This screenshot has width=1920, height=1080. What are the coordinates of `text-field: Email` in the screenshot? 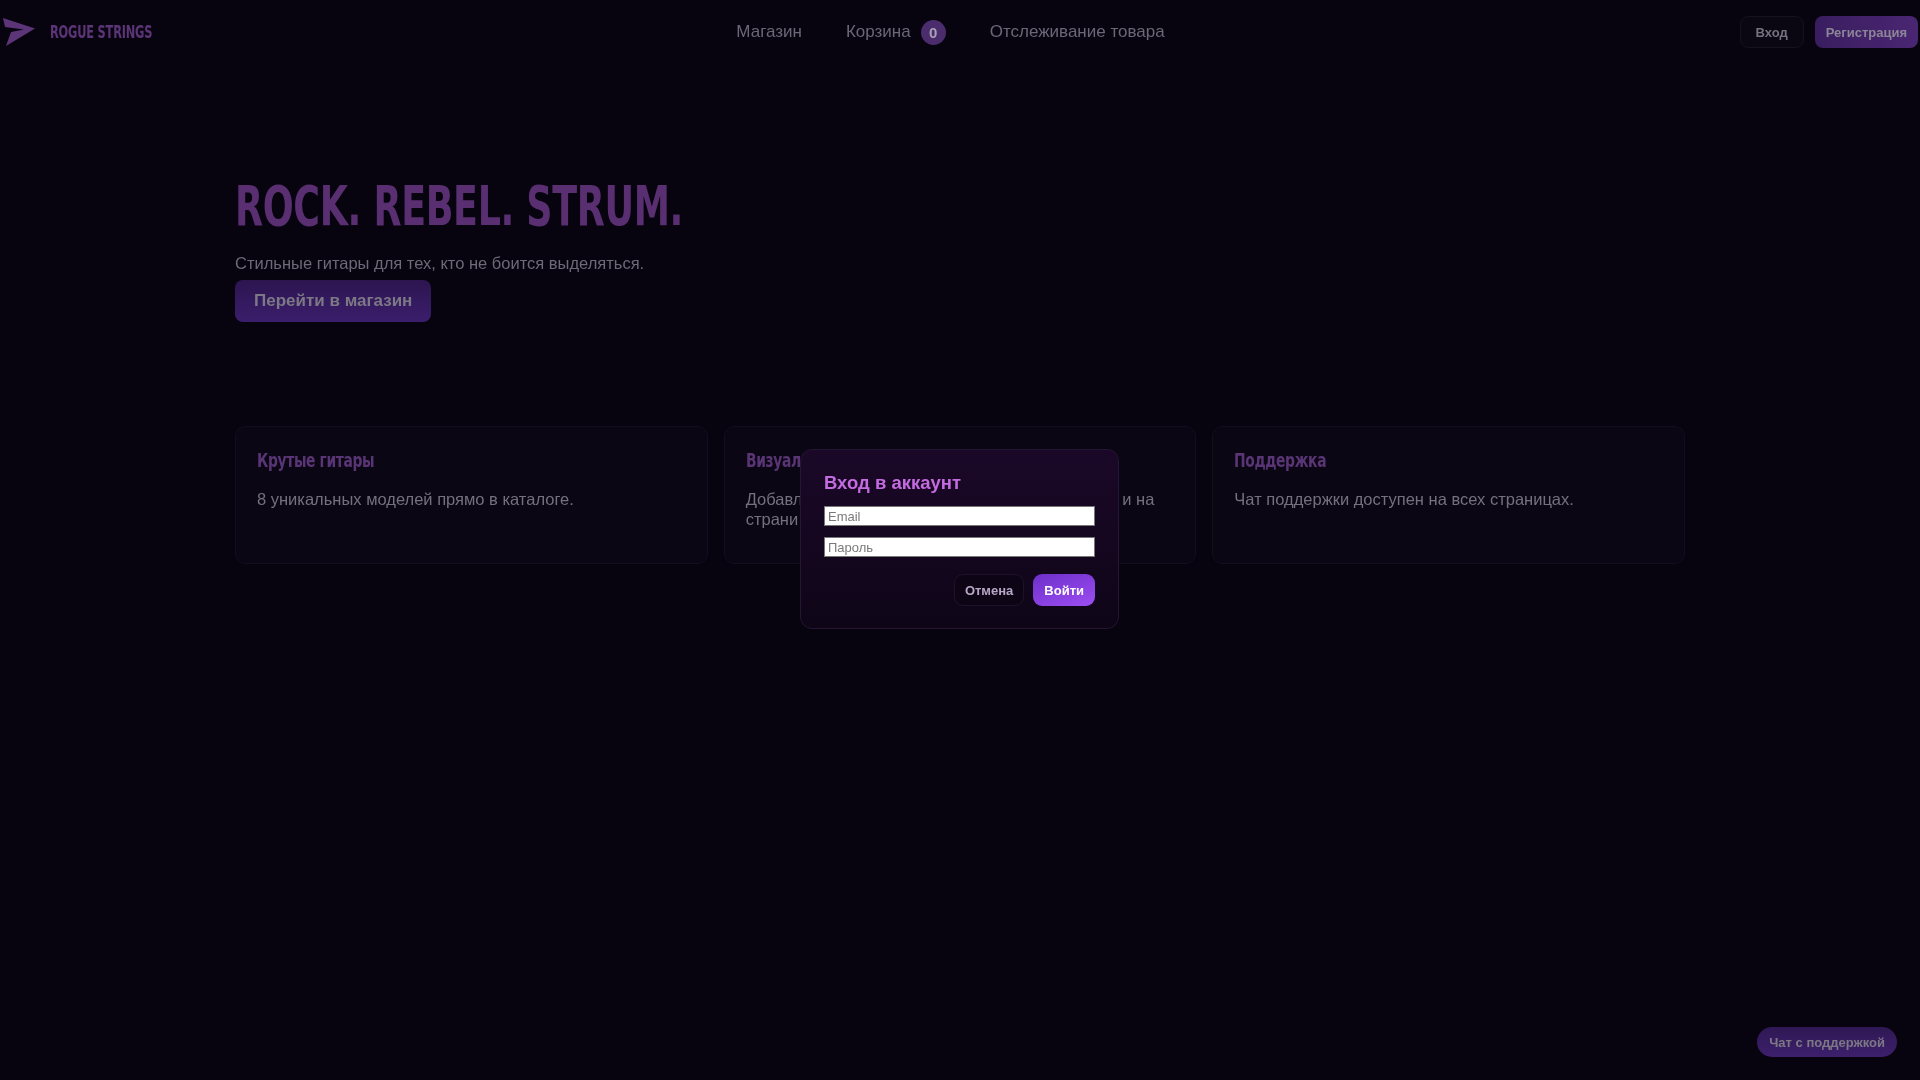 It's located at (959, 516).